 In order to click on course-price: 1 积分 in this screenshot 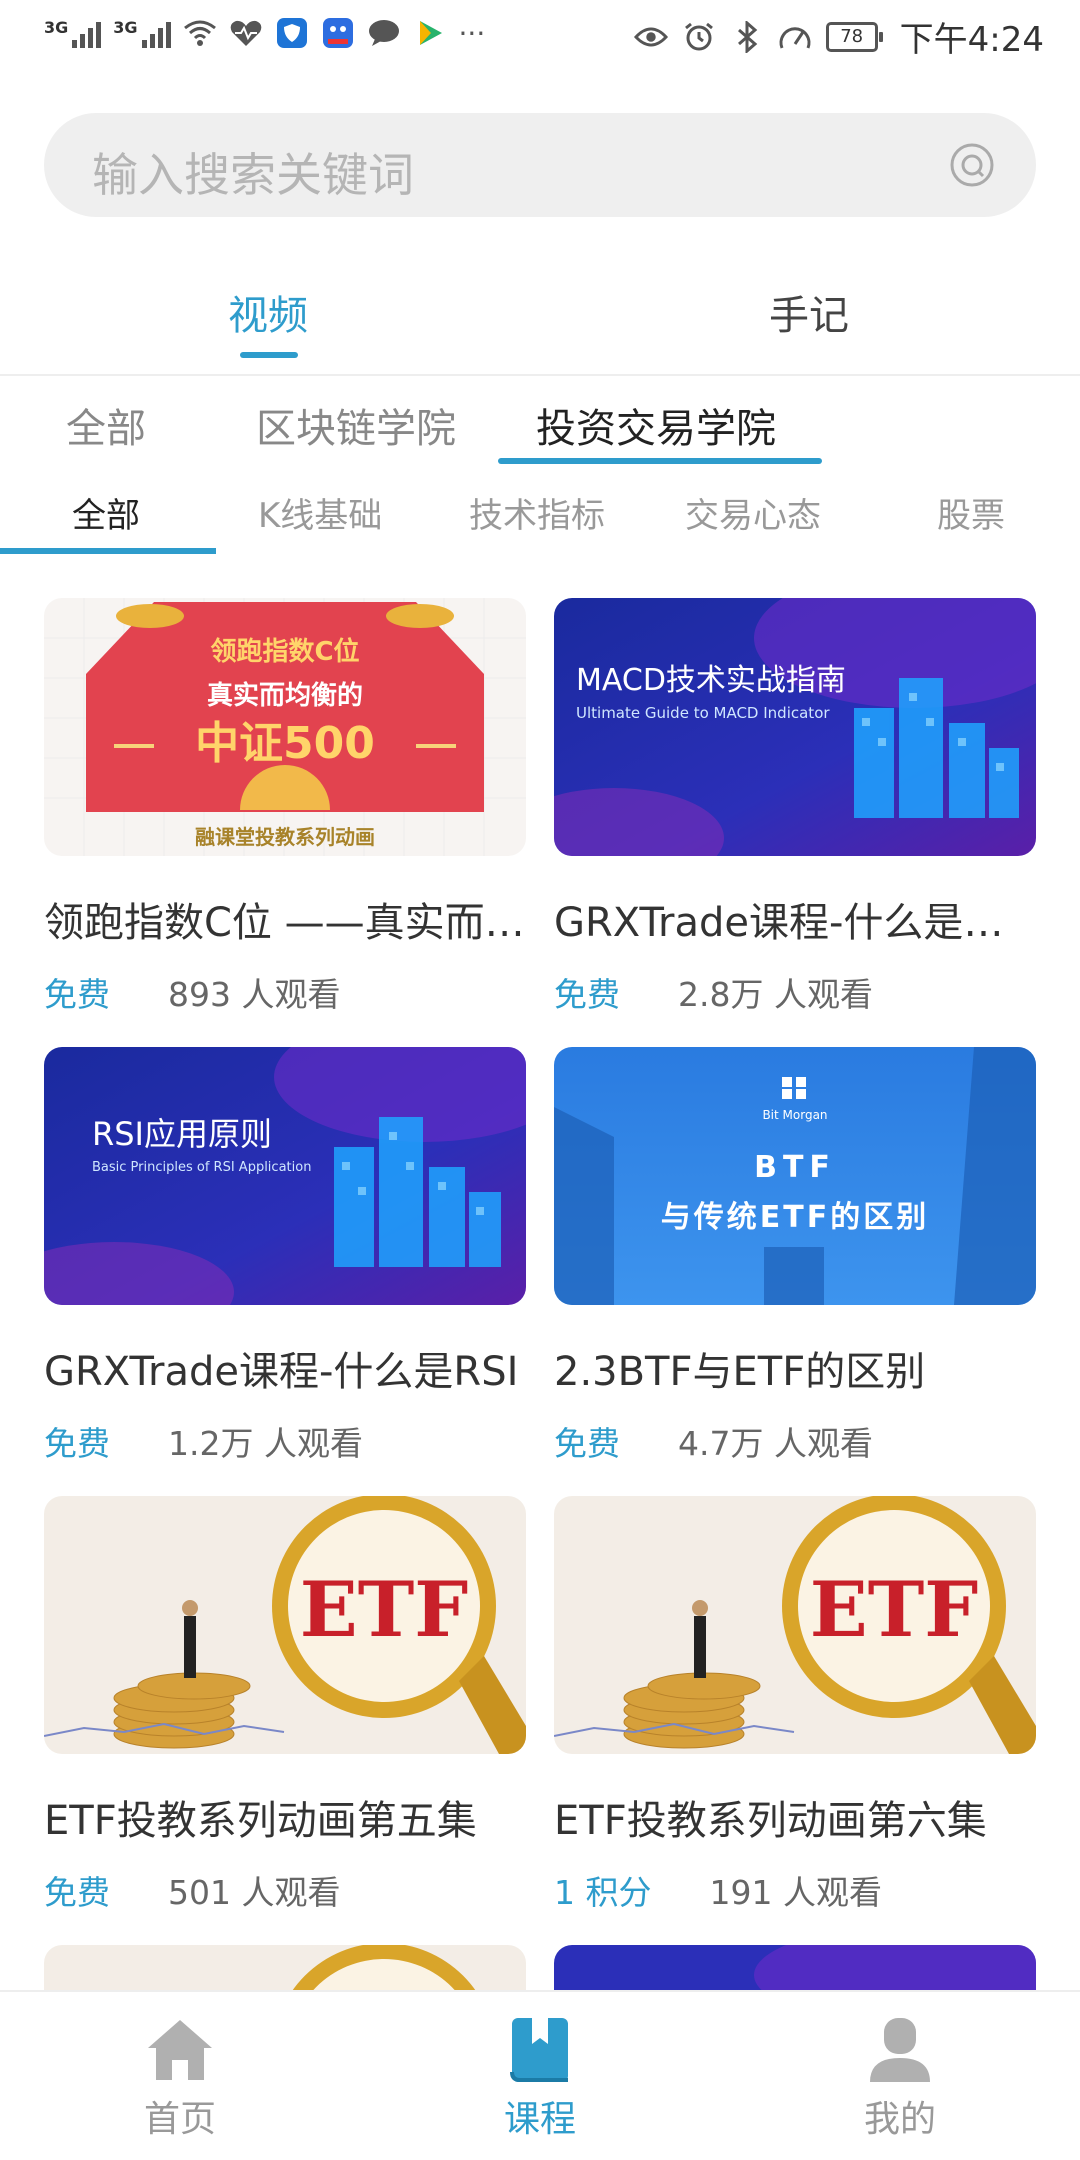, I will do `click(603, 1892)`.